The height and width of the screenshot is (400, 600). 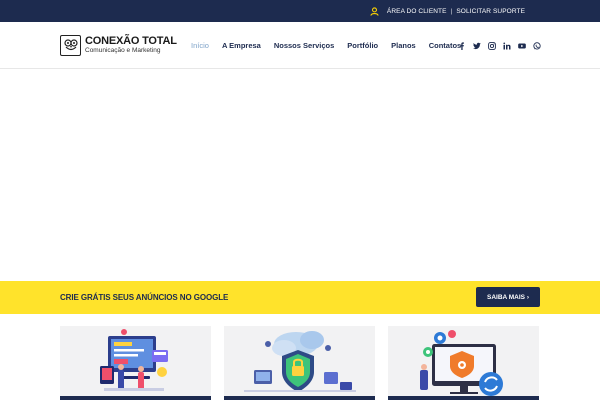 What do you see at coordinates (445, 45) in the screenshot?
I see `nav-item-contatos: Contatos` at bounding box center [445, 45].